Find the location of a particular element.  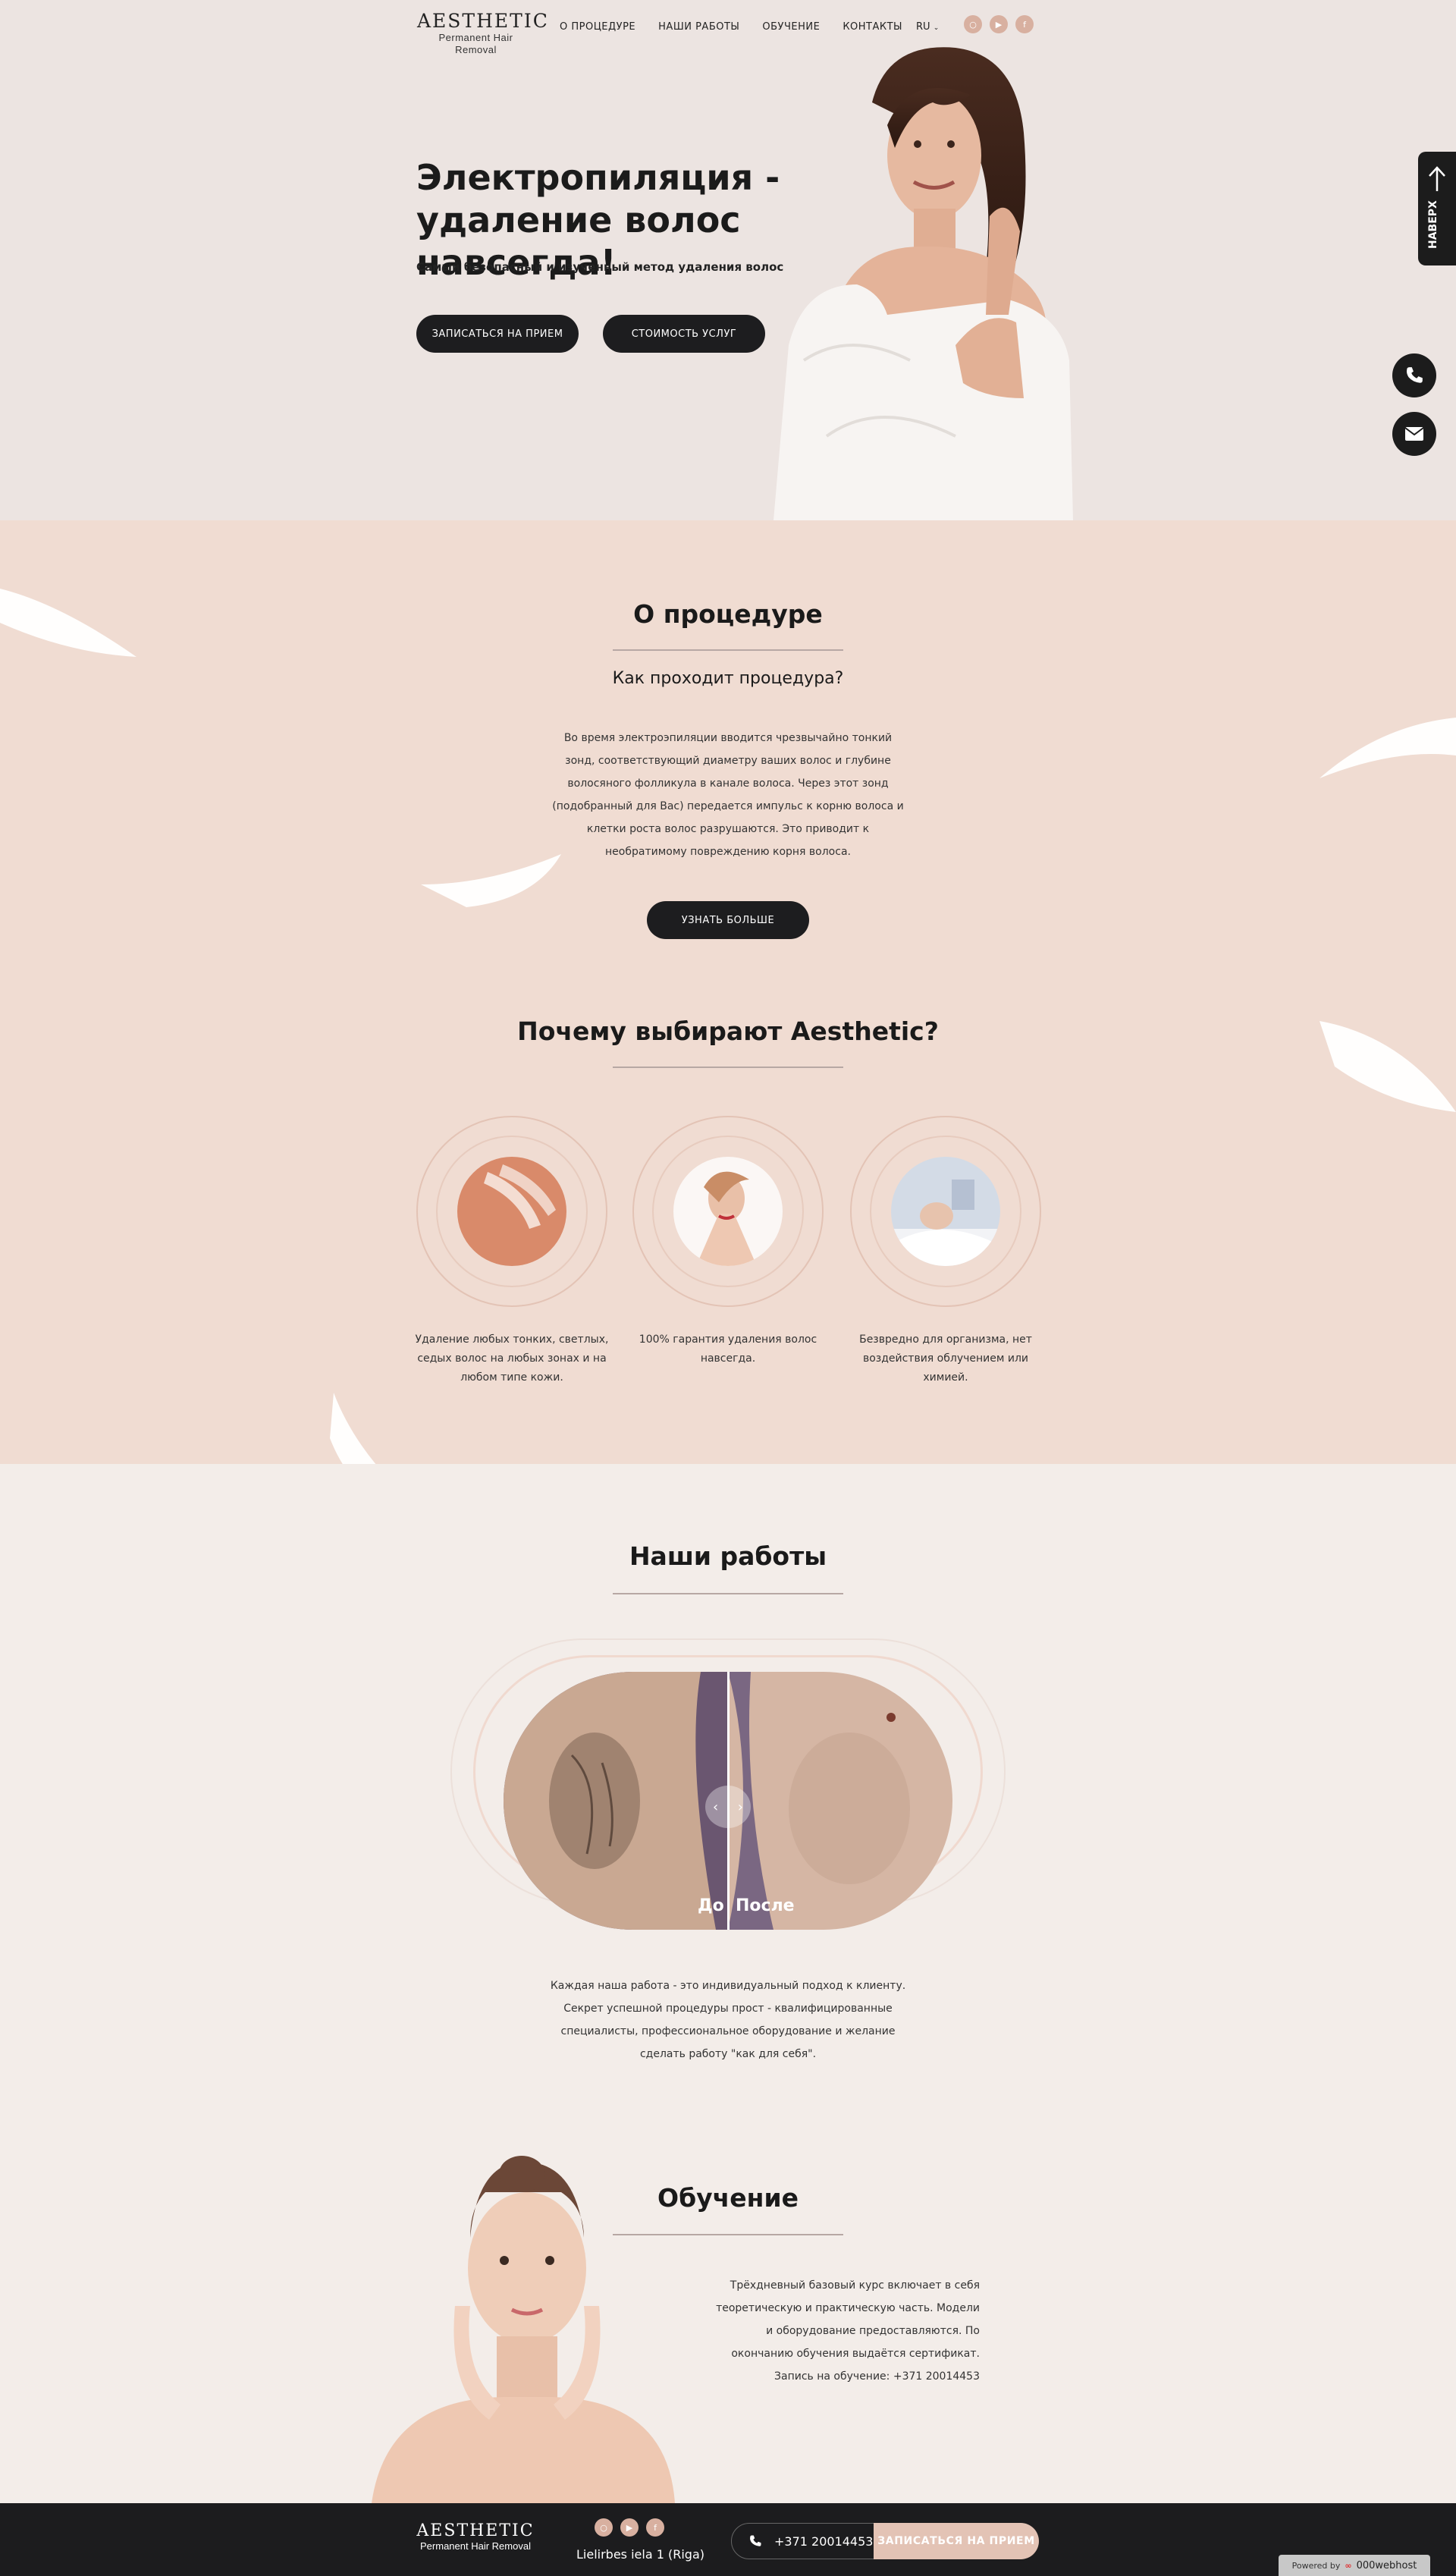

footer-book-button: ЗАПИСАТЬСЯ НА ПРИЕМ is located at coordinates (956, 2541).